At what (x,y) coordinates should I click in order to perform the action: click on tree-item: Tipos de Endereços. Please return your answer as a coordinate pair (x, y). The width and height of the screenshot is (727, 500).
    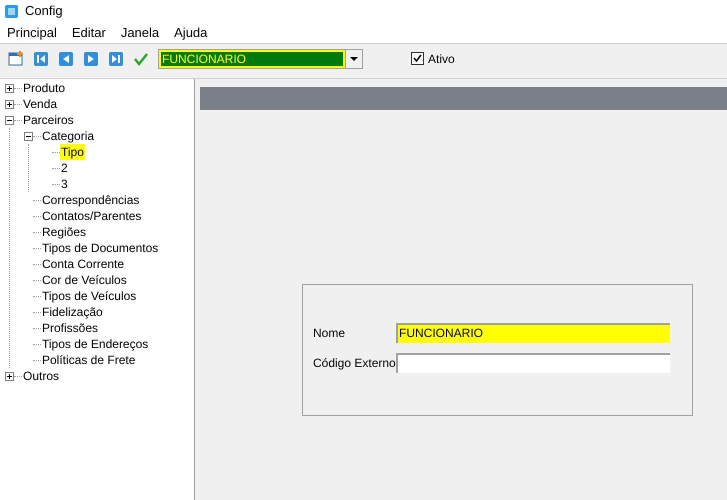
    Looking at the image, I should click on (95, 344).